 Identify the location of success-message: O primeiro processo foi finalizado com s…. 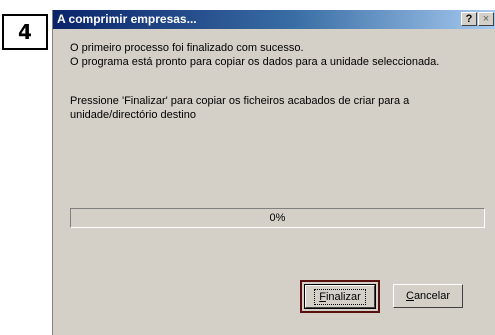
(187, 48).